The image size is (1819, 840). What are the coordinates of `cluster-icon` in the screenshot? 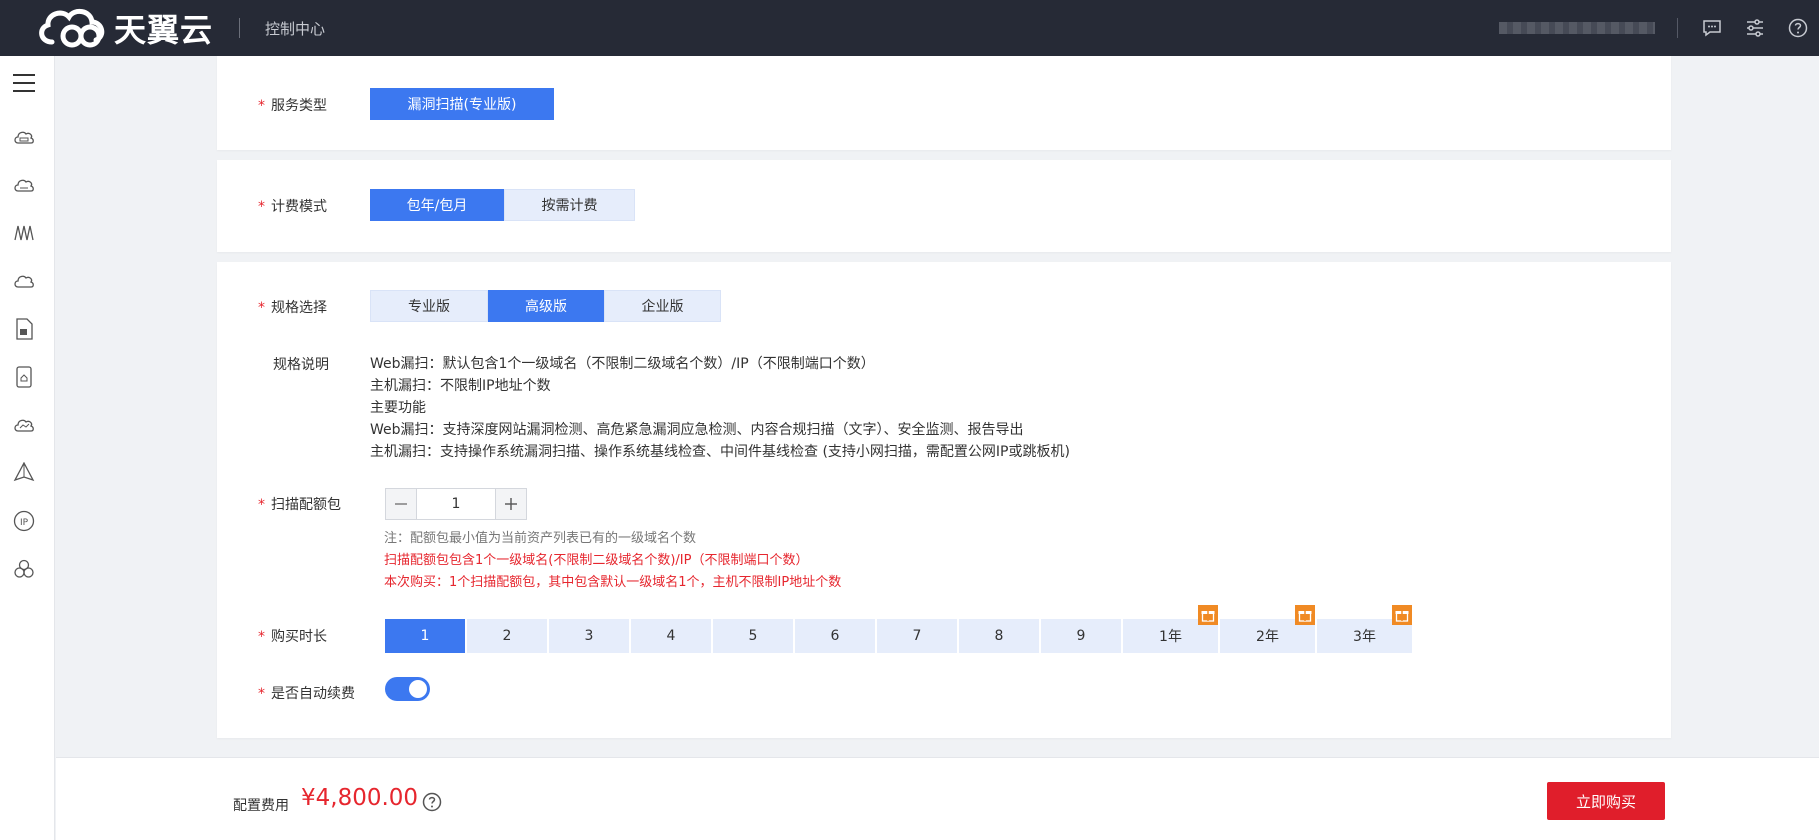 It's located at (24, 569).